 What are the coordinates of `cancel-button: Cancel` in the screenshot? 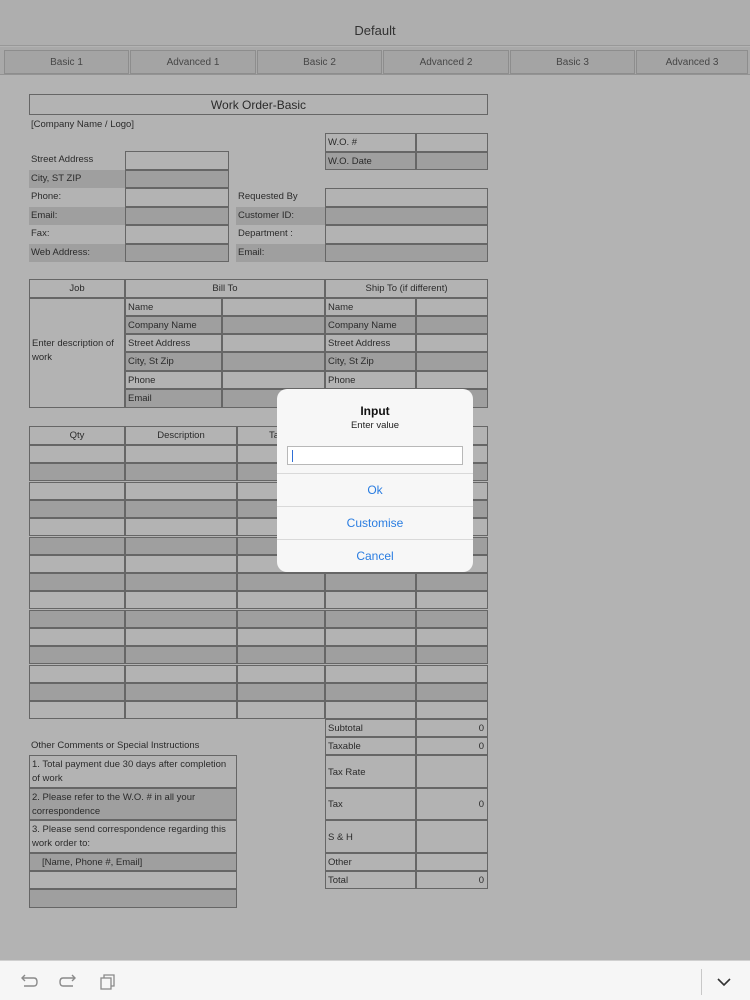 It's located at (375, 555).